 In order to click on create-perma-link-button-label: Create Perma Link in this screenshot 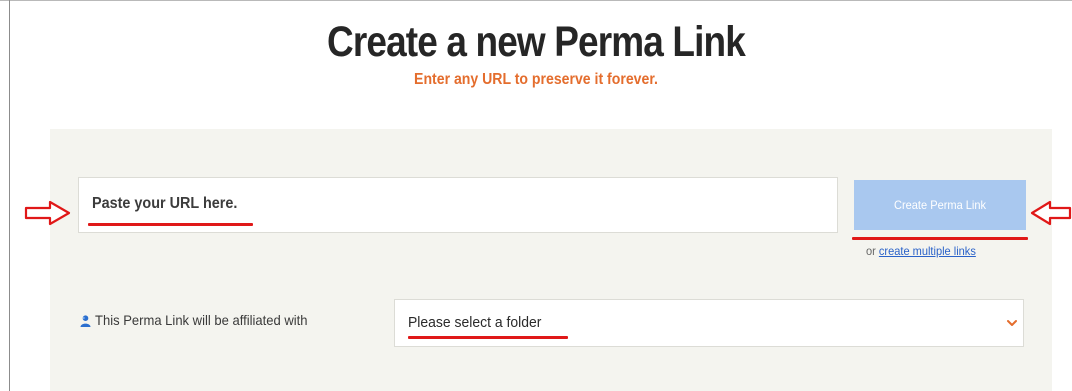, I will do `click(940, 205)`.